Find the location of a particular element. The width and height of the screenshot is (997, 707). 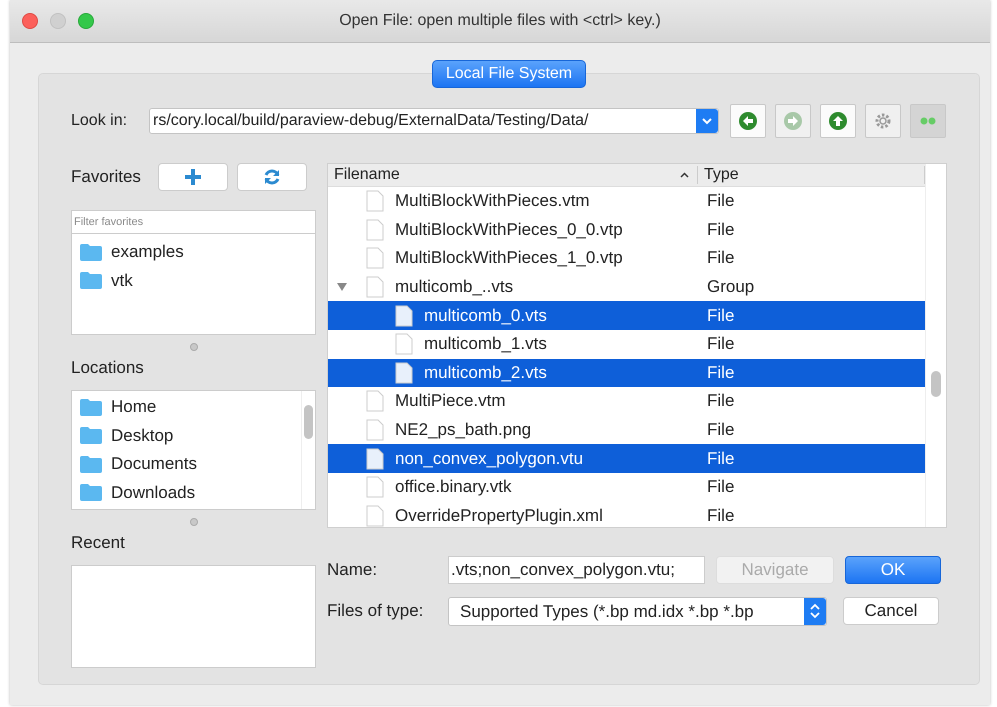

add-favorite-button is located at coordinates (193, 177).